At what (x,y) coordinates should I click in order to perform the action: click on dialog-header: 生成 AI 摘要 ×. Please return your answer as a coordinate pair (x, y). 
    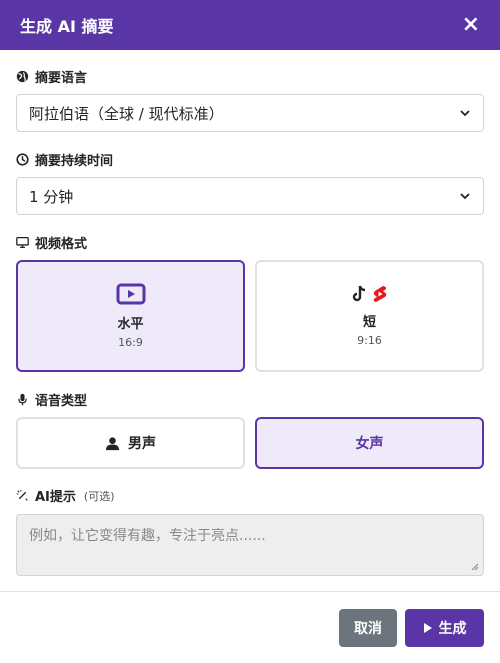
    Looking at the image, I should click on (250, 25).